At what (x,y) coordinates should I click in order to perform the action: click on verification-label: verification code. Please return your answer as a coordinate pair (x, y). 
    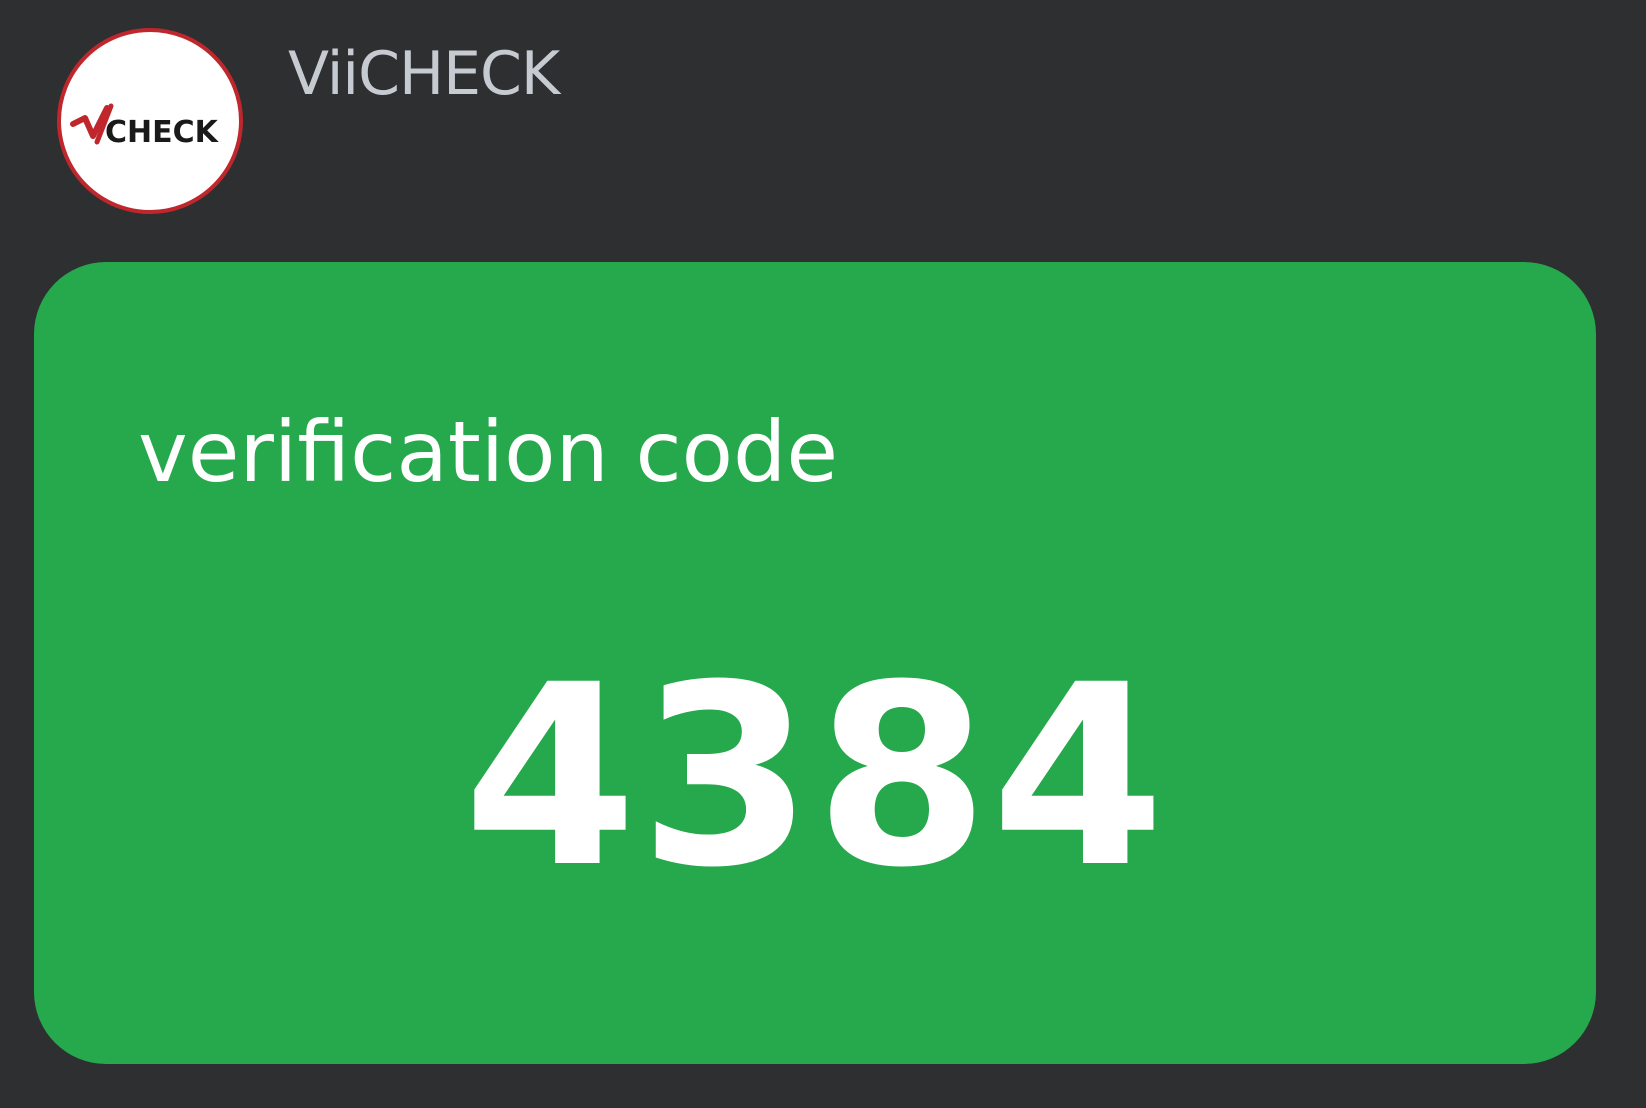
    Looking at the image, I should click on (488, 452).